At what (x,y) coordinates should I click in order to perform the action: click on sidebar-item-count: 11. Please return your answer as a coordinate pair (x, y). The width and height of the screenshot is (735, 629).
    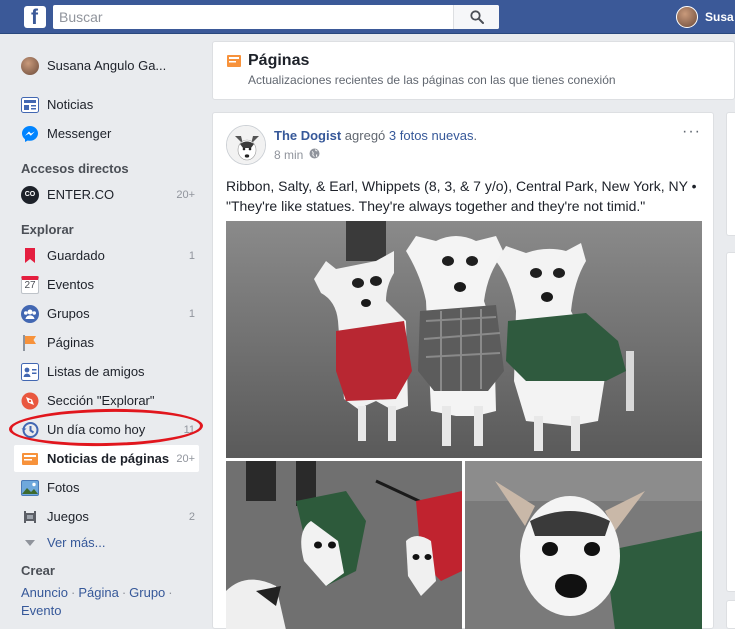
    Looking at the image, I should click on (189, 429).